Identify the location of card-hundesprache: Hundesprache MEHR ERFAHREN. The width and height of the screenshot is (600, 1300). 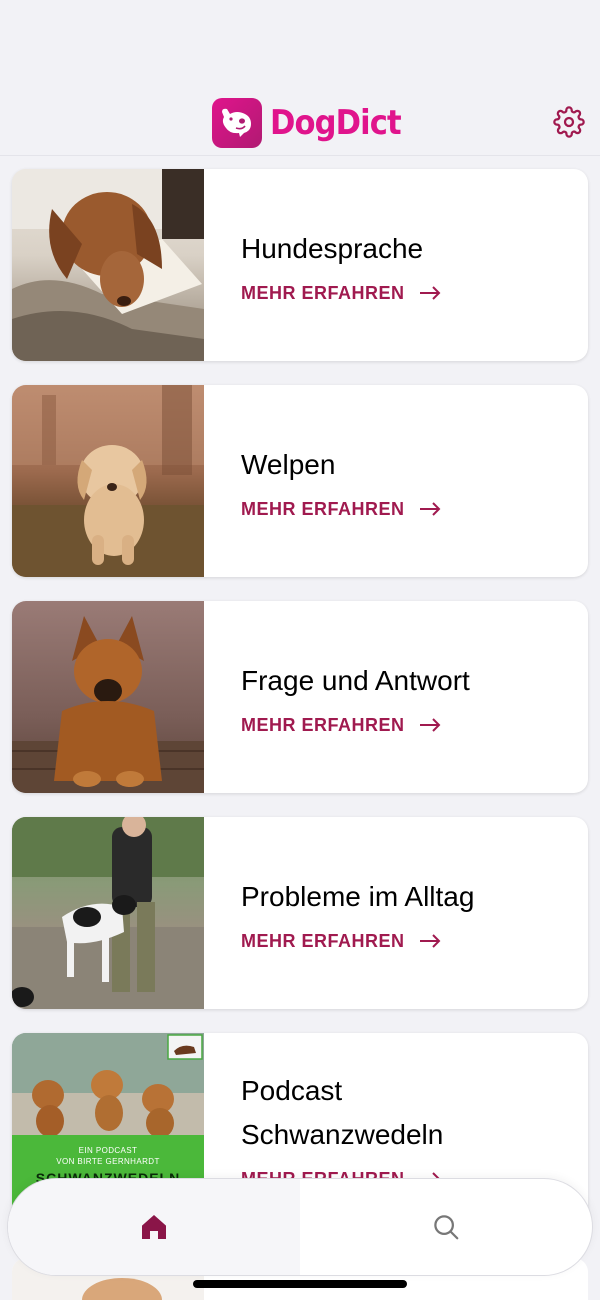
(300, 265).